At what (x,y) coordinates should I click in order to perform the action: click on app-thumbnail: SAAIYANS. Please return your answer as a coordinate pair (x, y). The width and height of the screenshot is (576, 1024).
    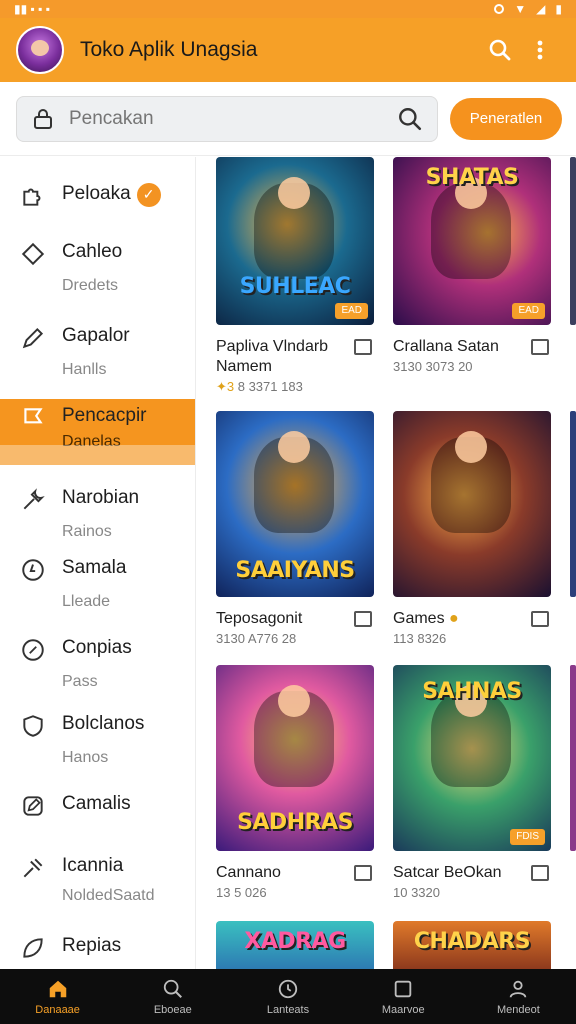
    Looking at the image, I should click on (295, 504).